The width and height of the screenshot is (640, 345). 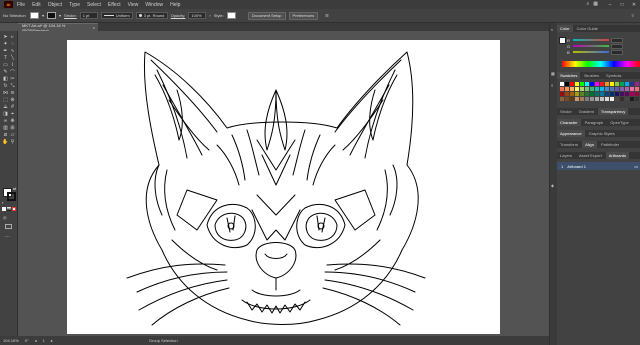 I want to click on tab-artboards: Artboards, so click(x=617, y=155).